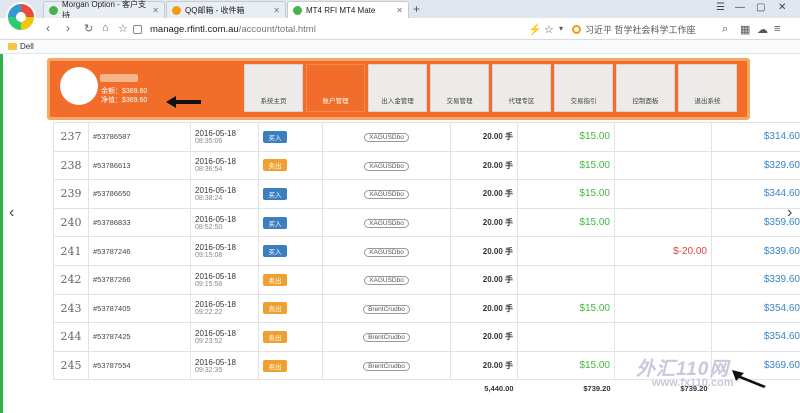  I want to click on menu-label: 账户管理, so click(335, 101).